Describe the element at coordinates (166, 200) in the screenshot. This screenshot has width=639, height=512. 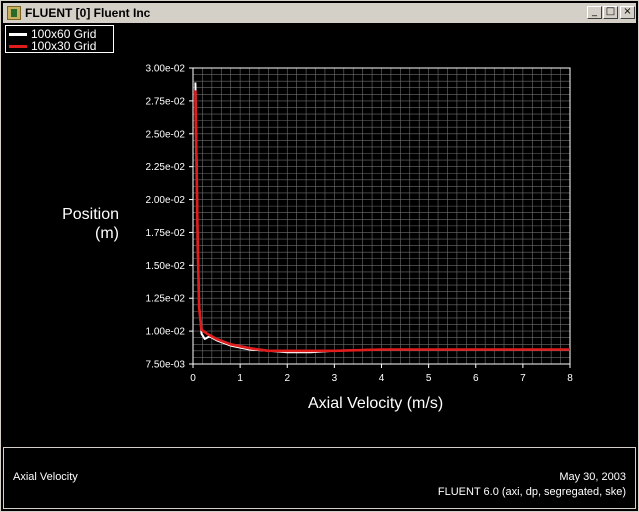
I see `y-tick-label: 2.00e-02` at that location.